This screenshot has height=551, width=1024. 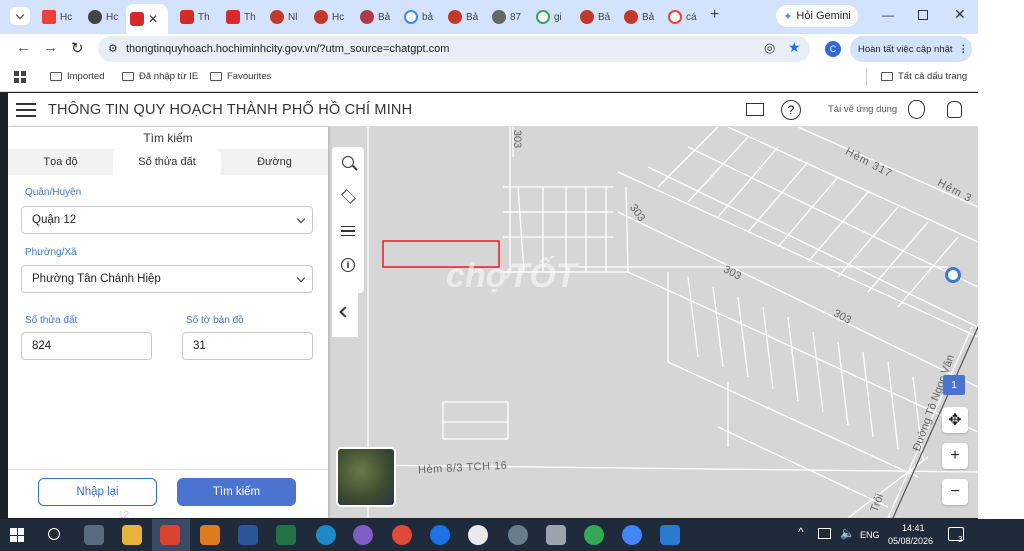 I want to click on tab-search-button, so click(x=20, y=16).